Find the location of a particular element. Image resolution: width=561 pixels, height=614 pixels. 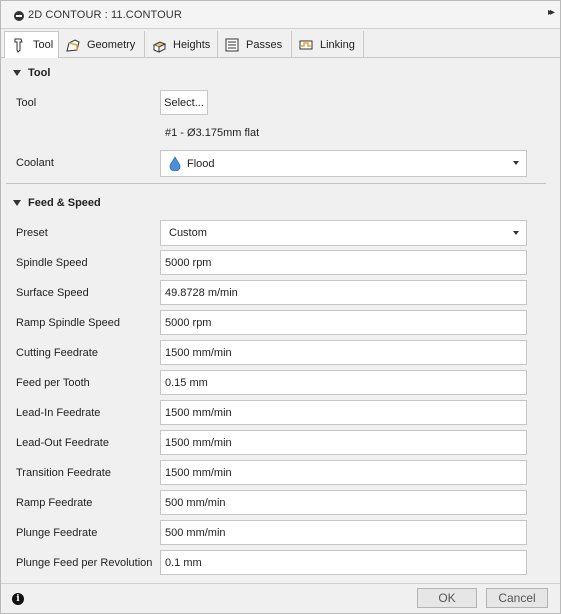

tab-heights-label: Heights is located at coordinates (192, 44).